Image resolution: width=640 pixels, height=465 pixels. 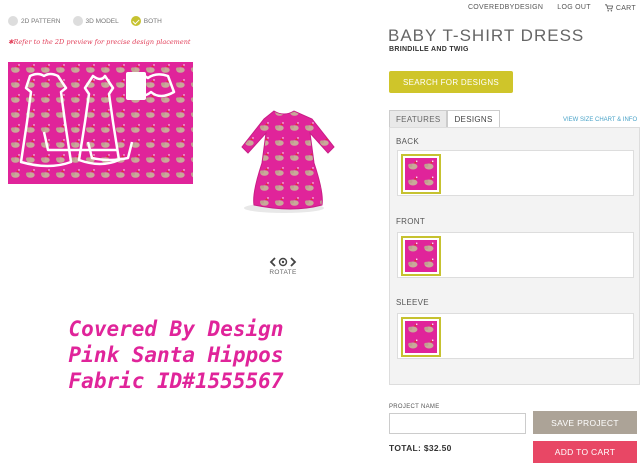 What do you see at coordinates (176, 381) in the screenshot?
I see `caption-line: Fabric ID#1555567` at bounding box center [176, 381].